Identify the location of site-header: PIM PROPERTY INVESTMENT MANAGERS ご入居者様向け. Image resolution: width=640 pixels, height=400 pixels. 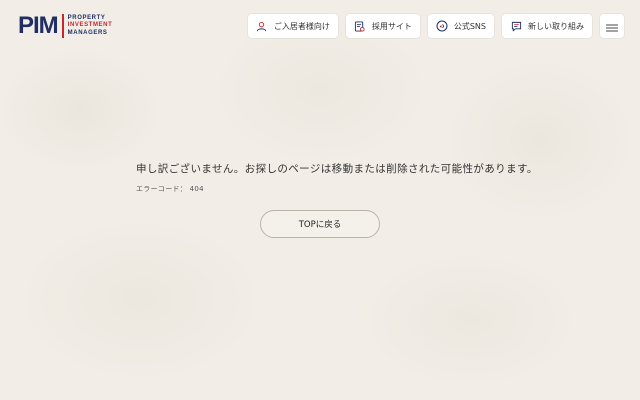
(320, 26).